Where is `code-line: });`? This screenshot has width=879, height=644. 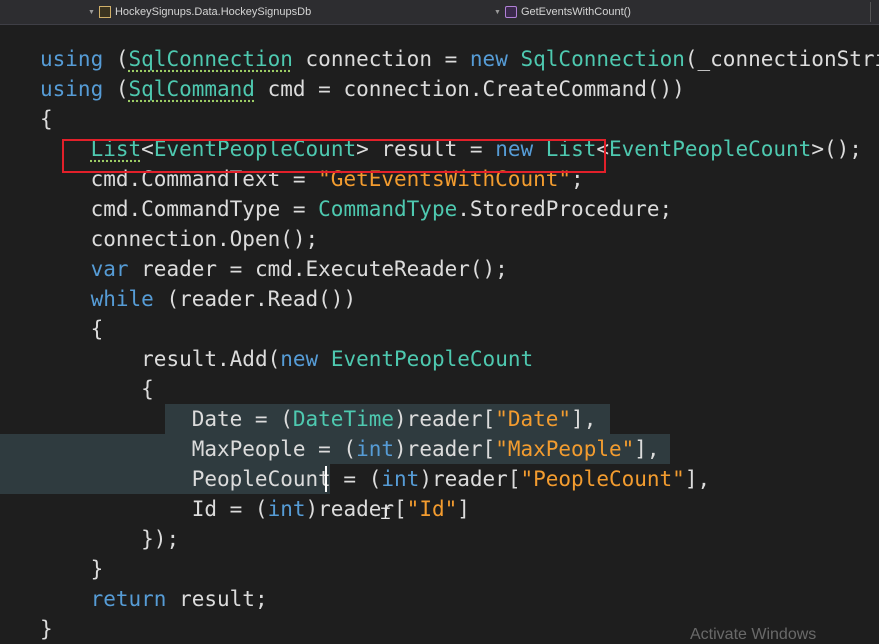 code-line: }); is located at coordinates (109, 539).